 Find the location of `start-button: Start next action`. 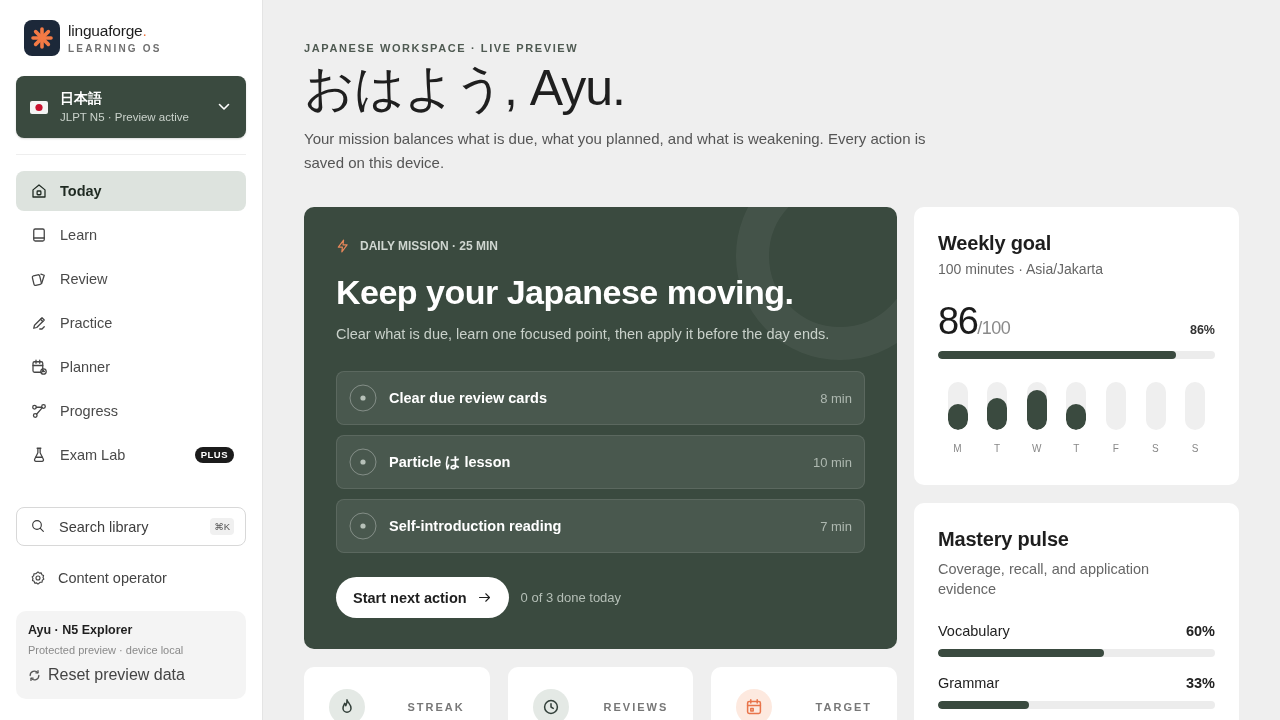

start-button: Start next action is located at coordinates (422, 597).